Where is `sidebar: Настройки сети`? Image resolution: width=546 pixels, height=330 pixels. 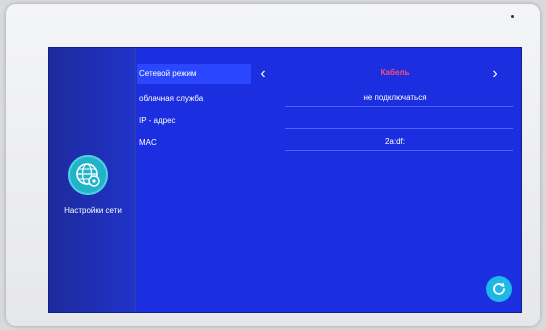
sidebar: Настройки сети is located at coordinates (92, 180).